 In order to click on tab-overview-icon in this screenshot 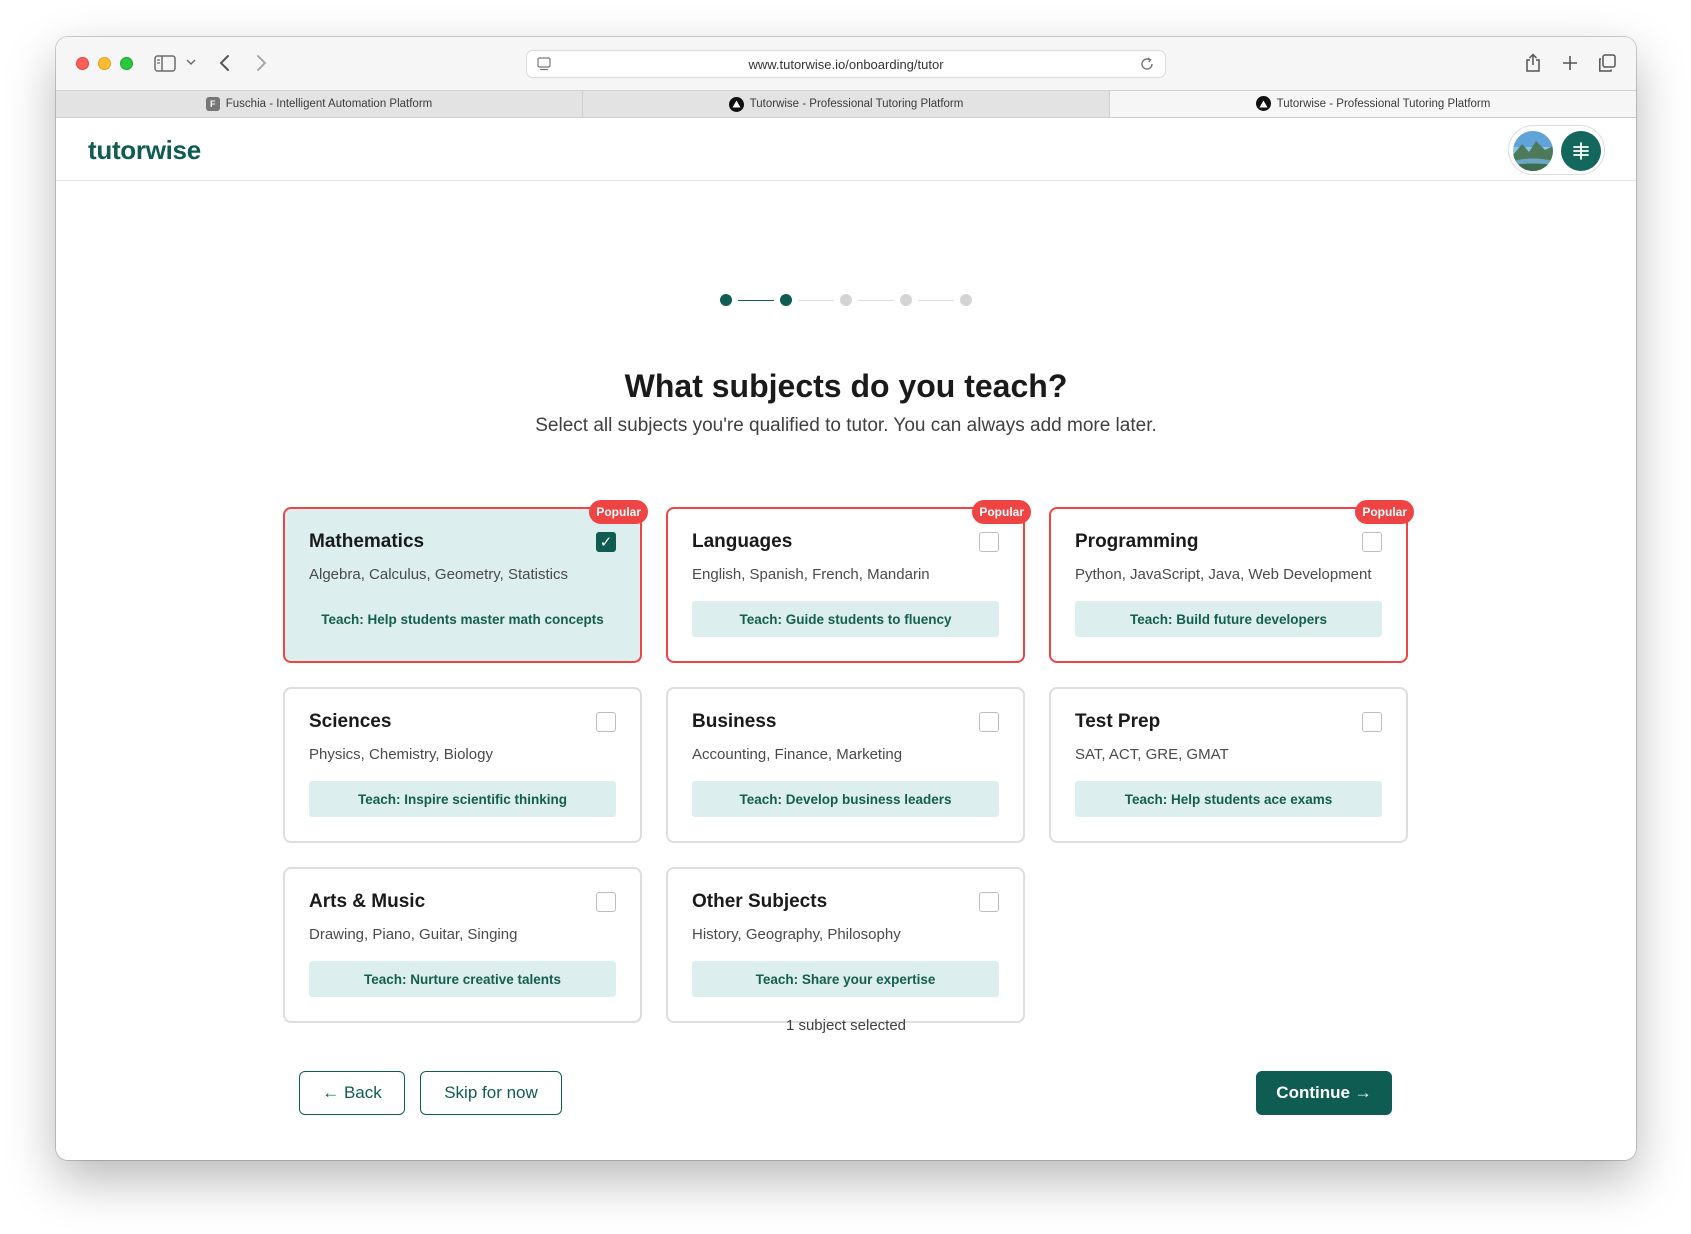, I will do `click(1607, 63)`.